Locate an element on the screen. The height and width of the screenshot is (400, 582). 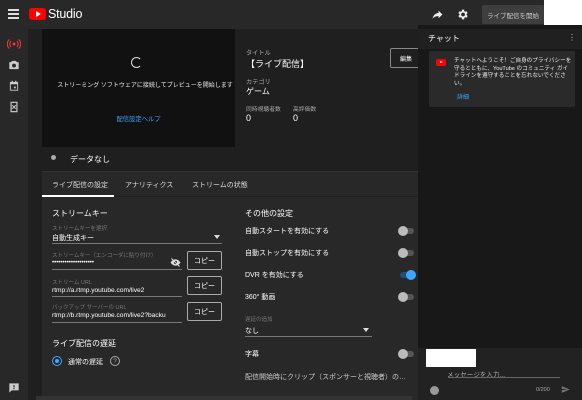
horizontal-scrollbar is located at coordinates (224, 398).